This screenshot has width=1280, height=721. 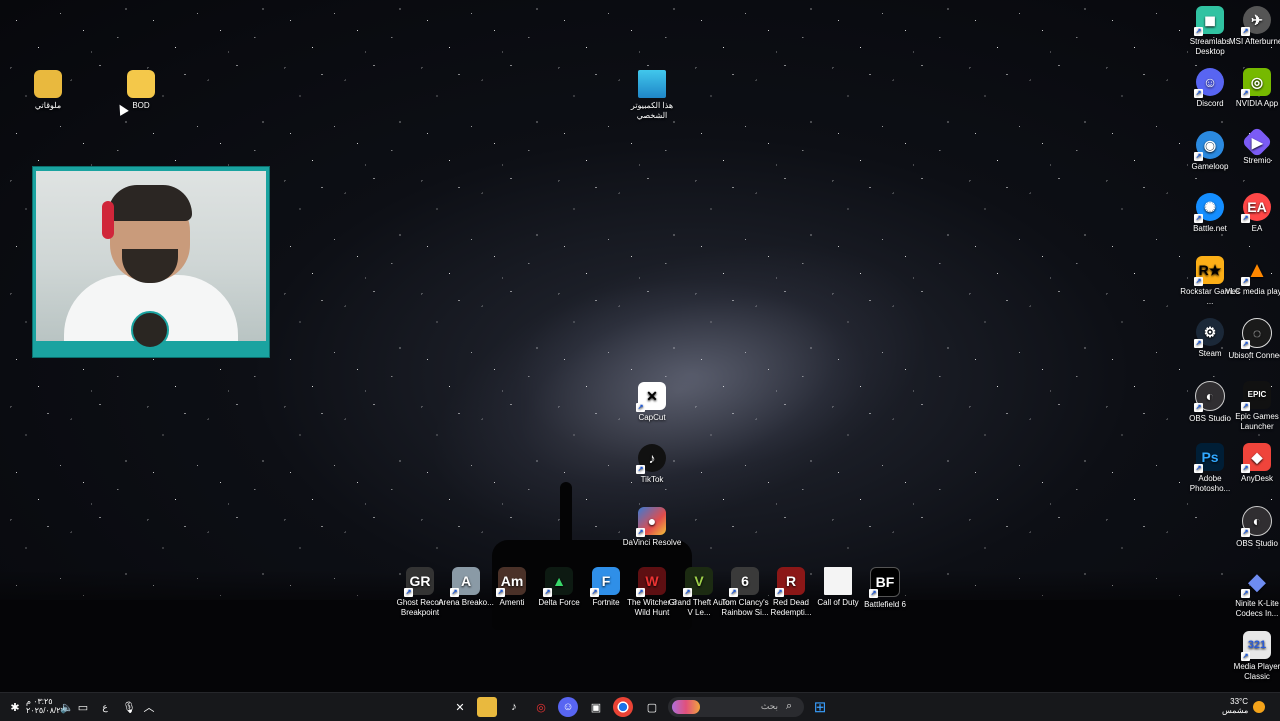 What do you see at coordinates (652, 707) in the screenshot?
I see `taskbar-task-view-icon: ▢` at bounding box center [652, 707].